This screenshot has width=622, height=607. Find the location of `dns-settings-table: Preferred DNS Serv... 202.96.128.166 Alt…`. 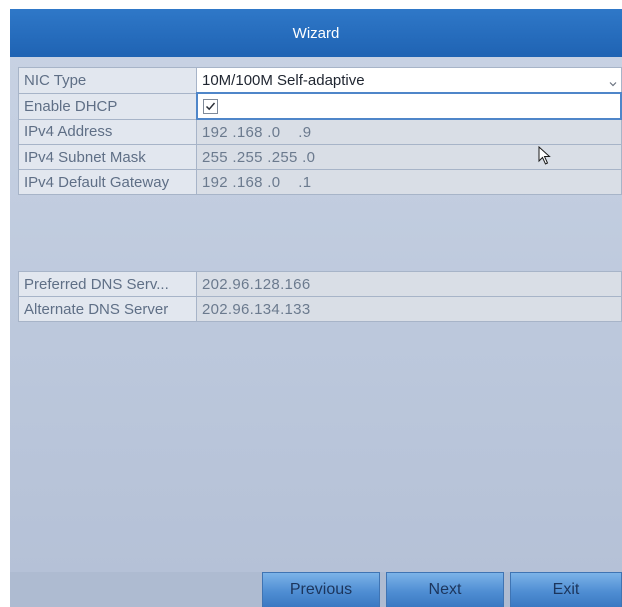

dns-settings-table: Preferred DNS Serv... 202.96.128.166 Alt… is located at coordinates (320, 296).